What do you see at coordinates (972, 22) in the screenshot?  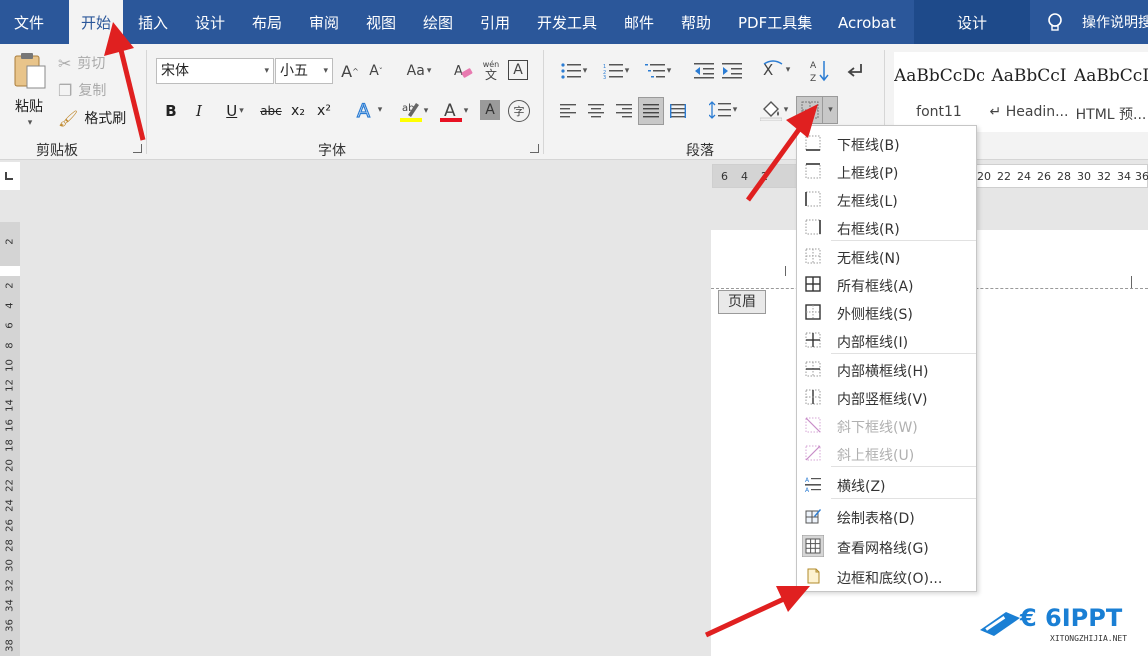 I see `tab-context-design: 设计` at bounding box center [972, 22].